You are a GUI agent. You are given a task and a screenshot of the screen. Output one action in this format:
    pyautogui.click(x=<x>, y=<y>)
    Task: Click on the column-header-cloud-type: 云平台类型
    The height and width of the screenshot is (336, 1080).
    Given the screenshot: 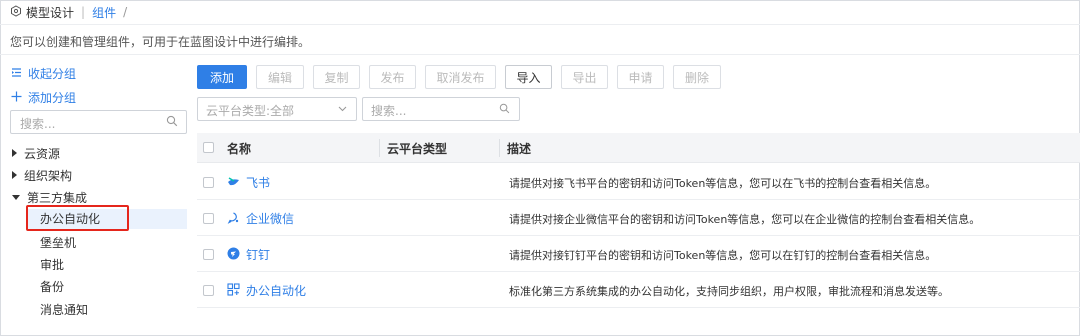 What is the action you would take?
    pyautogui.click(x=417, y=148)
    